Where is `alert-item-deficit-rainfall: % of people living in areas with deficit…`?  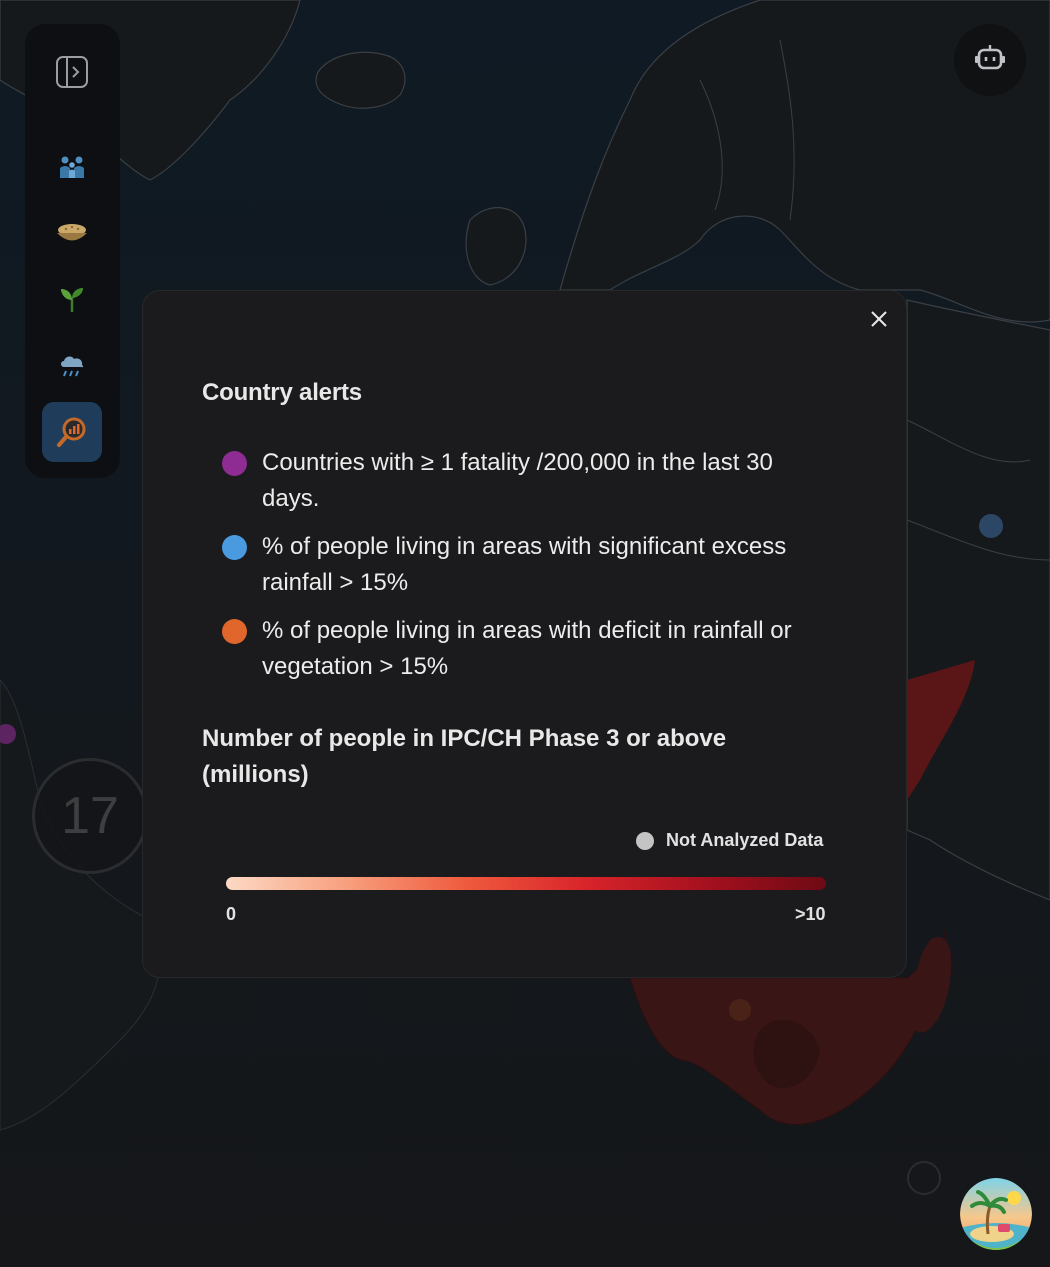 alert-item-deficit-rainfall: % of people living in areas with deficit… is located at coordinates (522, 649).